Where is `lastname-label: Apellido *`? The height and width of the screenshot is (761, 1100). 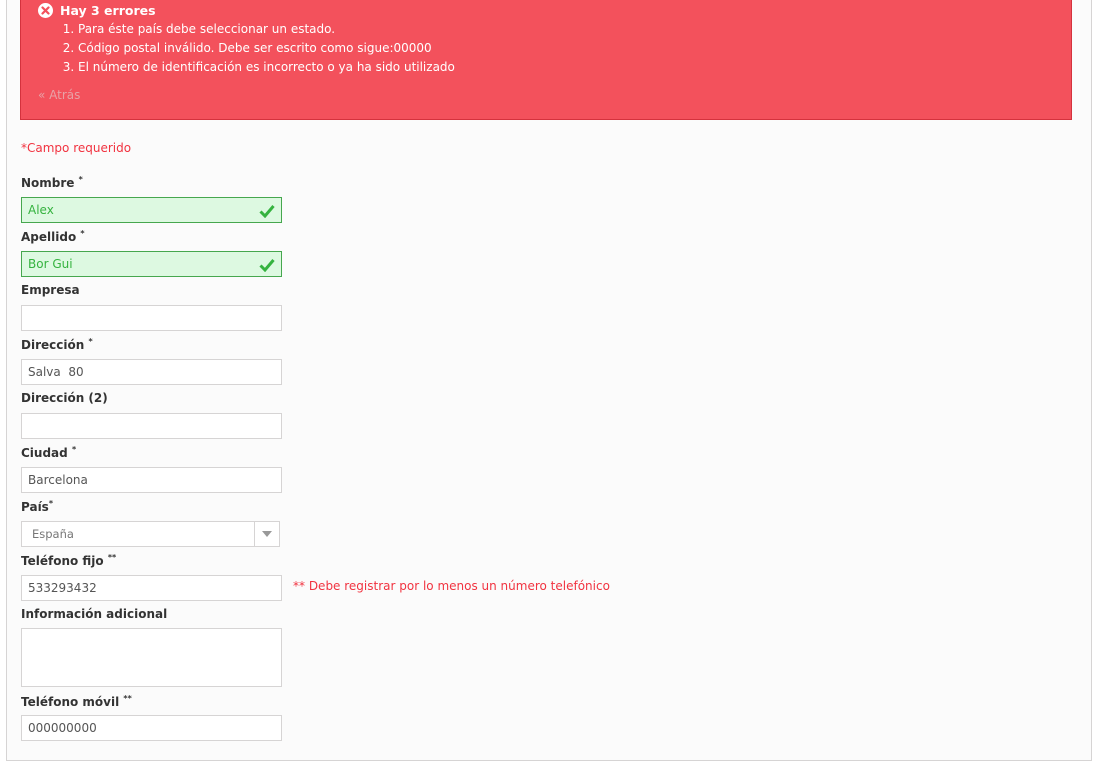 lastname-label: Apellido * is located at coordinates (53, 236).